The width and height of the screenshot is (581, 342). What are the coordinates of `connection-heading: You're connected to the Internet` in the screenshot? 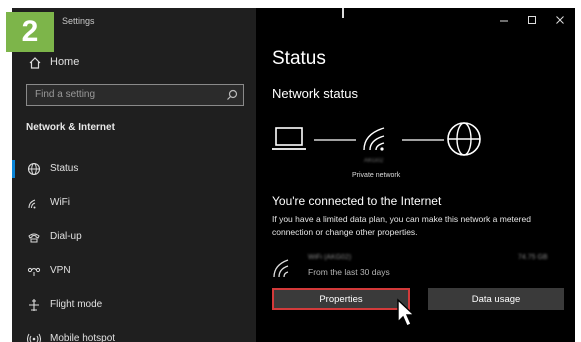 It's located at (357, 201).